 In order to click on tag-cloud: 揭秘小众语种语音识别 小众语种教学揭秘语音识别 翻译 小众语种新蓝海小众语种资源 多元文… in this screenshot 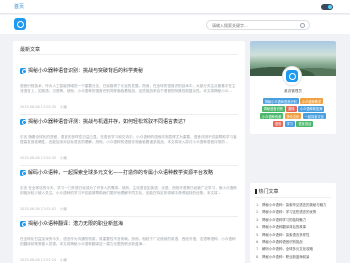, I will do `click(293, 113)`.